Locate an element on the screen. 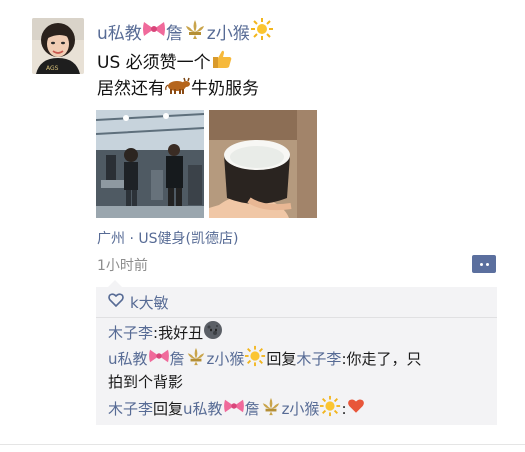  comment-text-line-1: 你走了，只 is located at coordinates (384, 359).